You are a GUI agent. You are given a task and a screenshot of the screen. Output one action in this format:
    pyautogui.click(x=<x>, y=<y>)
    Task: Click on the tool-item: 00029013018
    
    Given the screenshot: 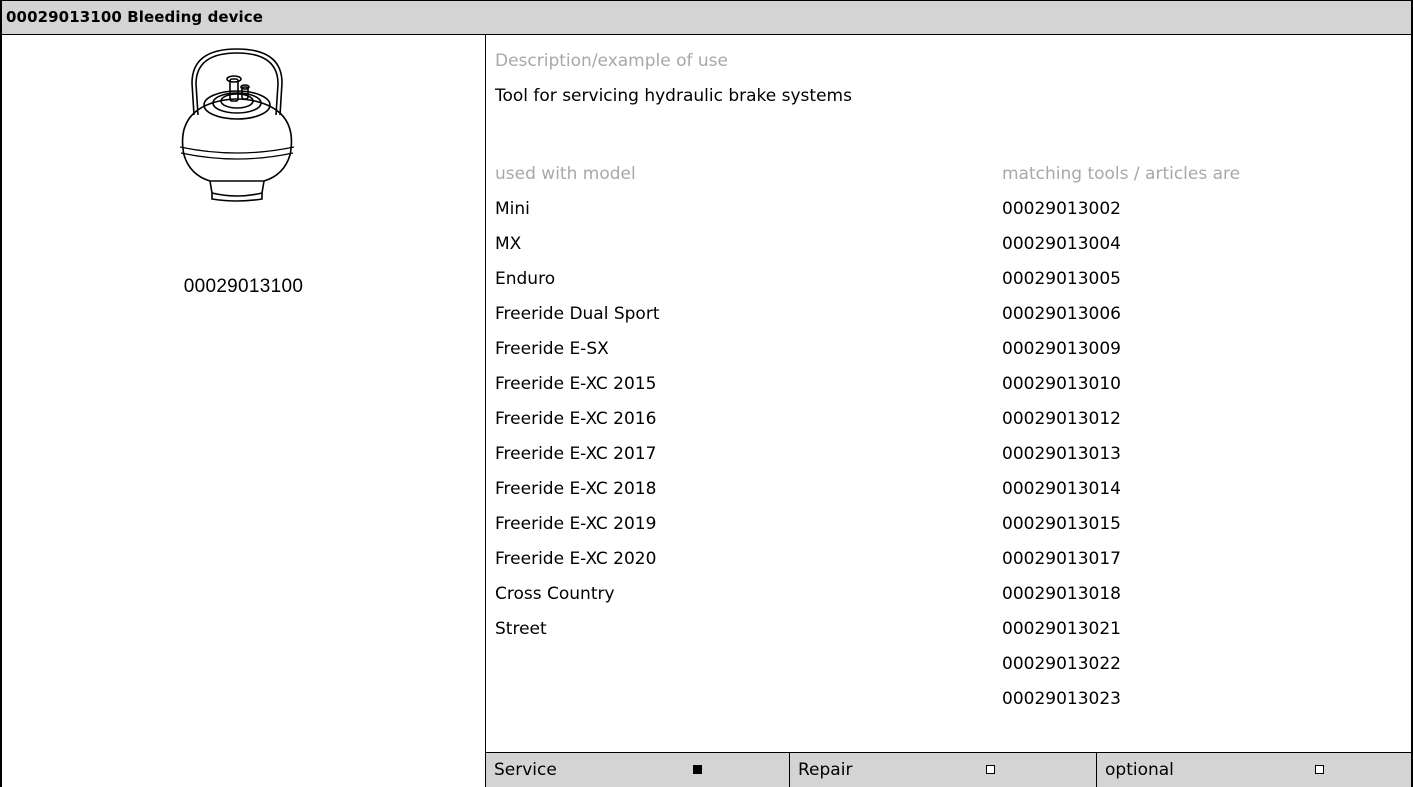 What is the action you would take?
    pyautogui.click(x=1061, y=594)
    